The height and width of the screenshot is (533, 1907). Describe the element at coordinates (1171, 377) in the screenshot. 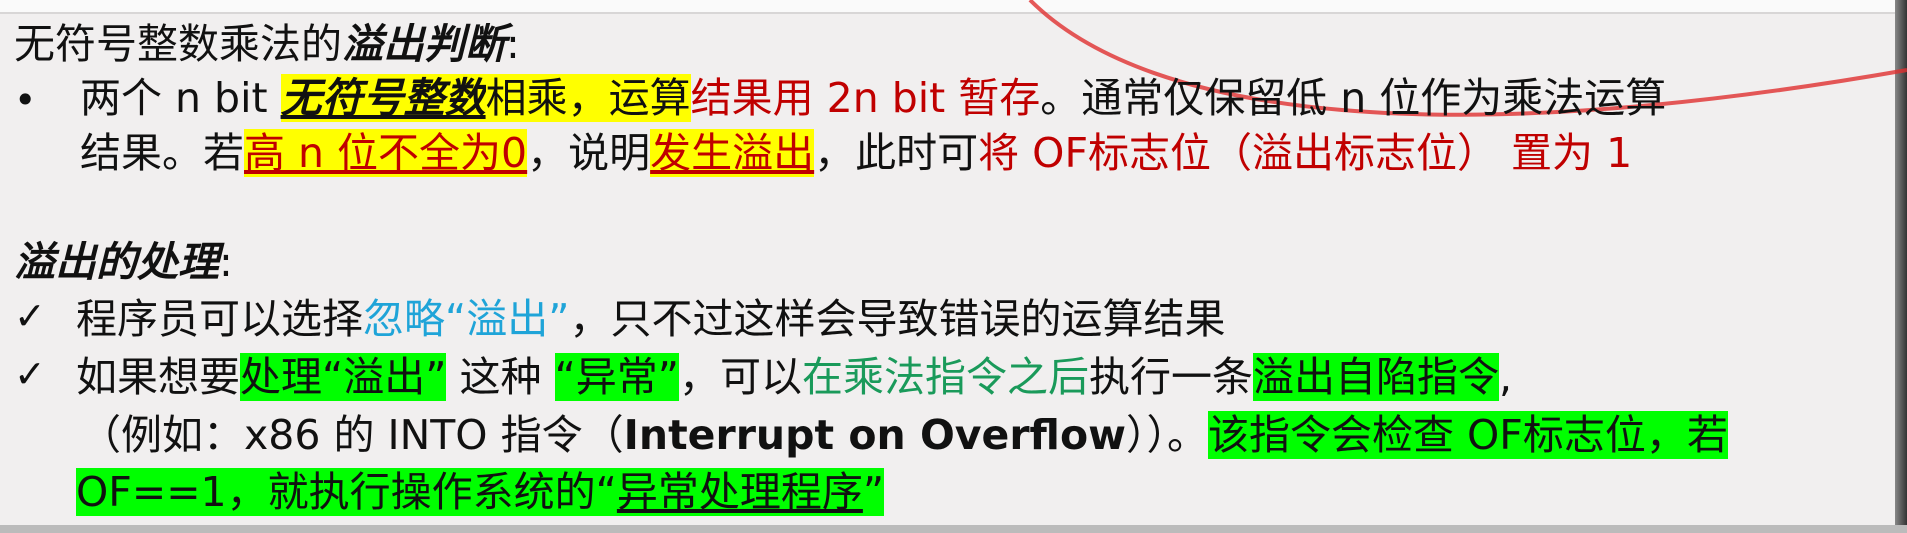

I see `text: 执行一条` at that location.